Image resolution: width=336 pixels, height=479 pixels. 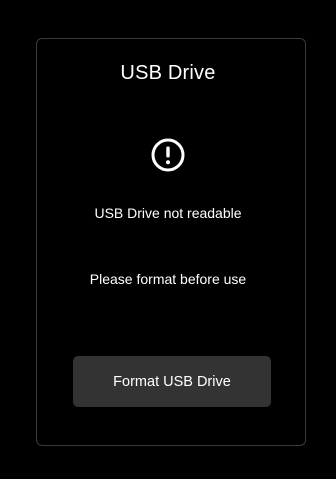 What do you see at coordinates (168, 73) in the screenshot?
I see `dialog-title: USB Drive` at bounding box center [168, 73].